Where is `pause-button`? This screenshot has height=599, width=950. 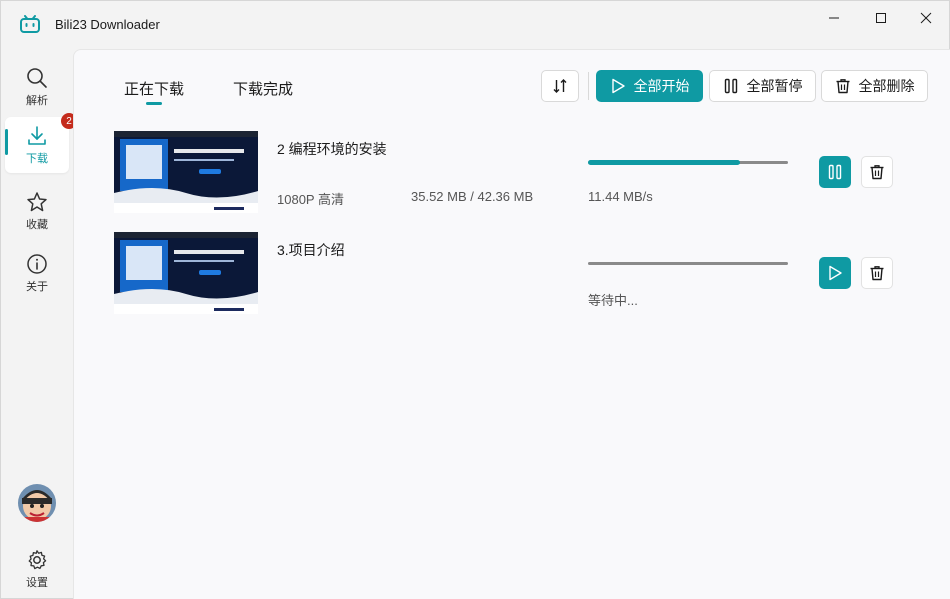
pause-button is located at coordinates (835, 172).